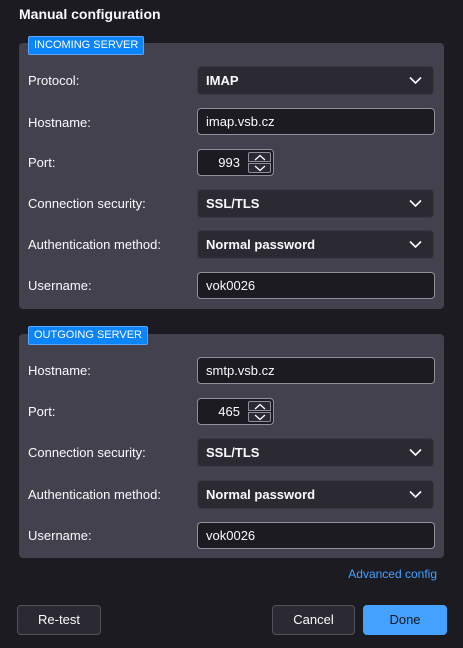 The width and height of the screenshot is (463, 648). I want to click on advanced-config-link: Advanced config, so click(392, 574).